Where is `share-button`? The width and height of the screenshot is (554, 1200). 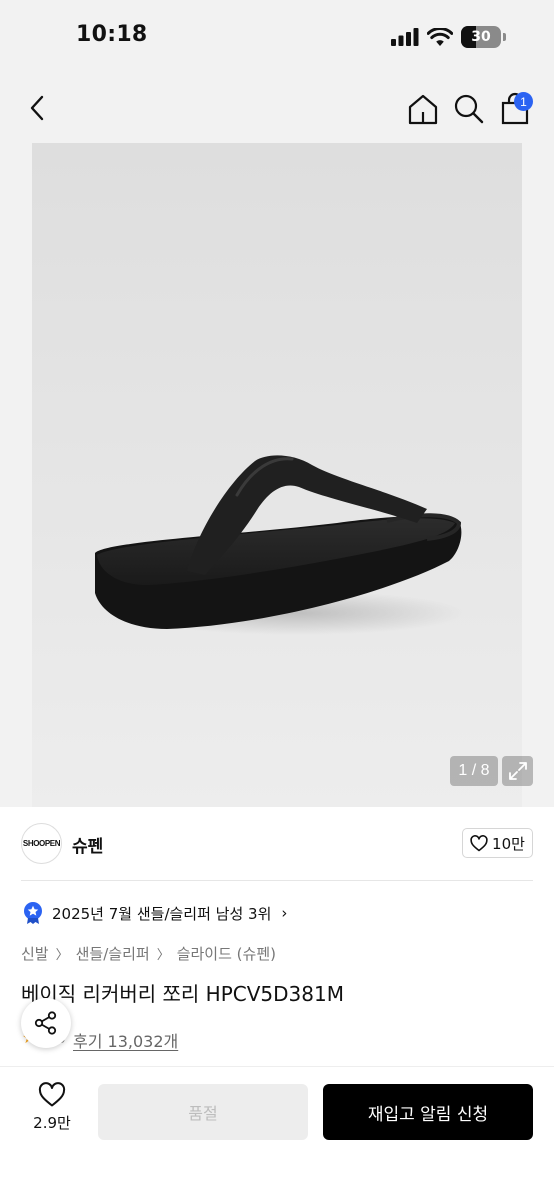
share-button is located at coordinates (46, 1023).